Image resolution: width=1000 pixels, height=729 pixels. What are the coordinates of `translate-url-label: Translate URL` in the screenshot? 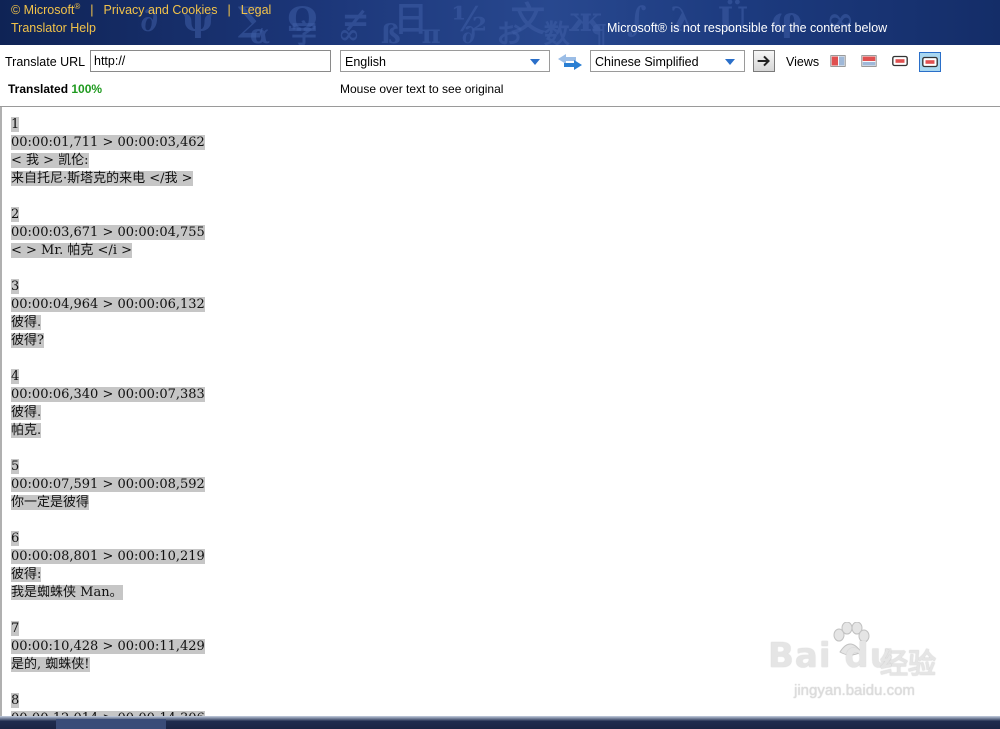 It's located at (45, 62).